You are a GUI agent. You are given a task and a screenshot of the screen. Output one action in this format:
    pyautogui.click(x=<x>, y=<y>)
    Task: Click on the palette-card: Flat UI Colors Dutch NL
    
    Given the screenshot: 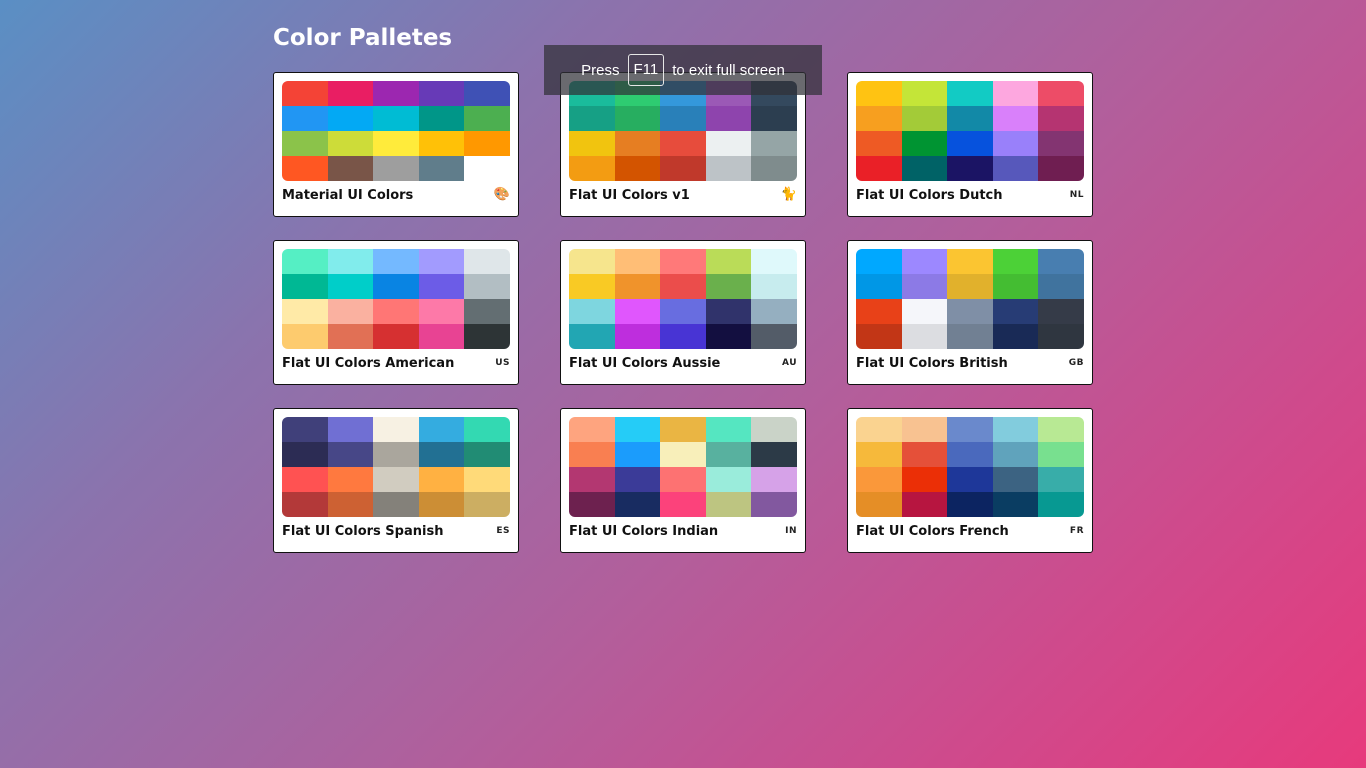 What is the action you would take?
    pyautogui.click(x=970, y=144)
    